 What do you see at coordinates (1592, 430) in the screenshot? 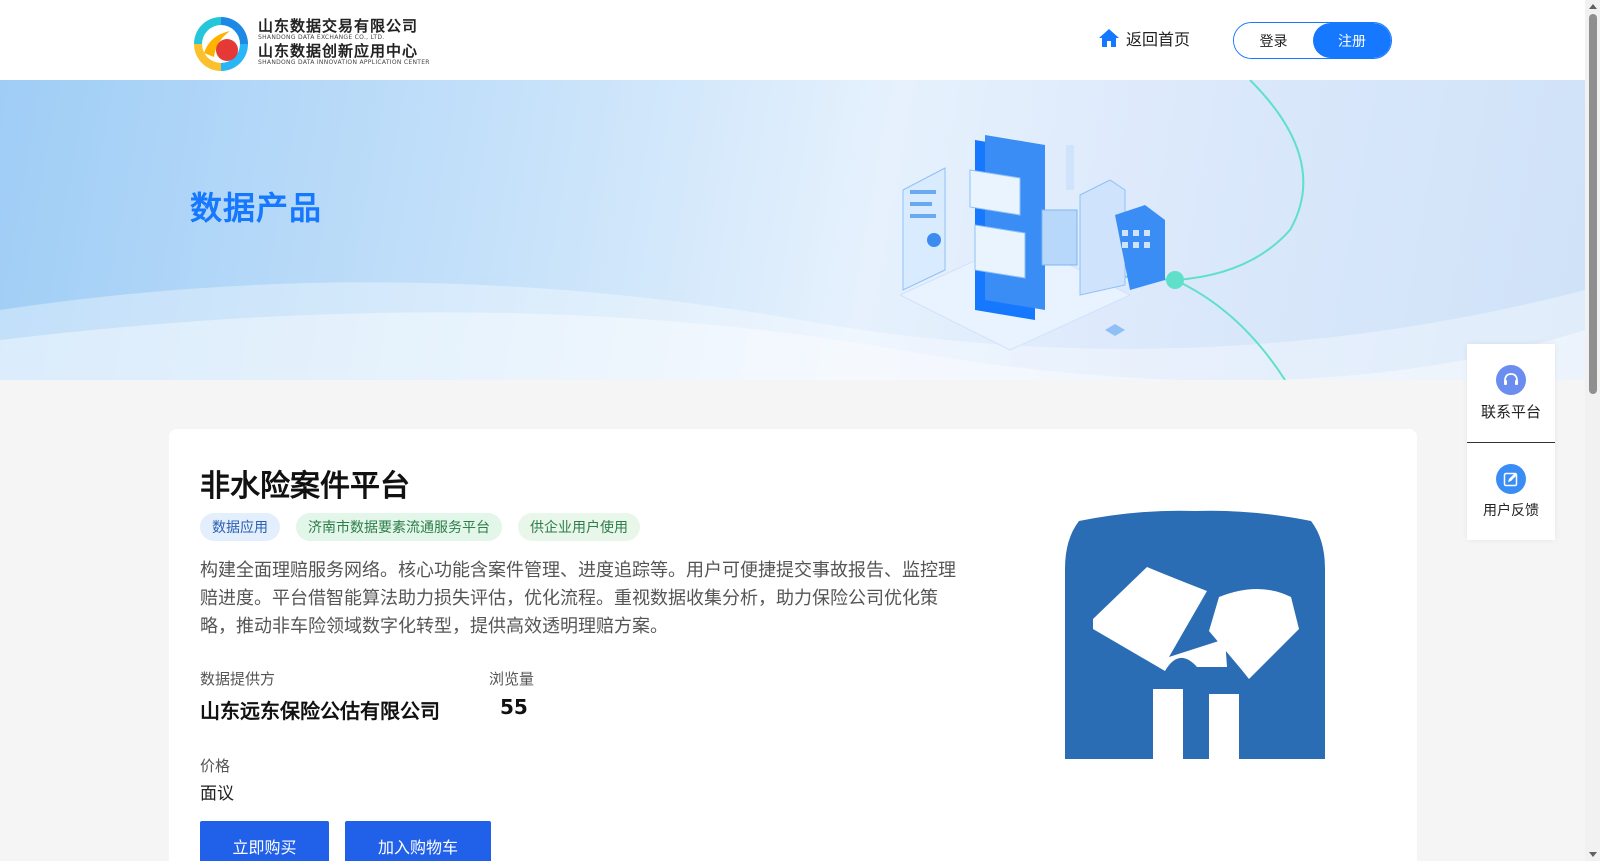
I see `page-scrollbar` at bounding box center [1592, 430].